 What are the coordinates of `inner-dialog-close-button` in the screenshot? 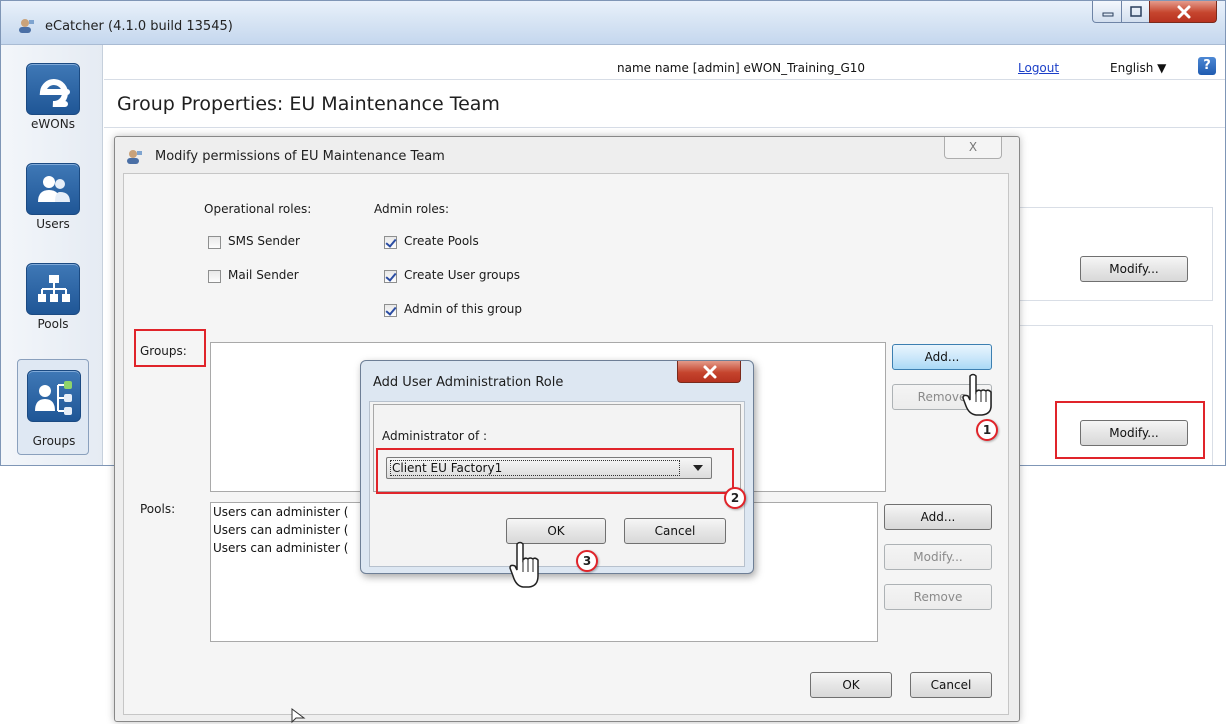 It's located at (709, 372).